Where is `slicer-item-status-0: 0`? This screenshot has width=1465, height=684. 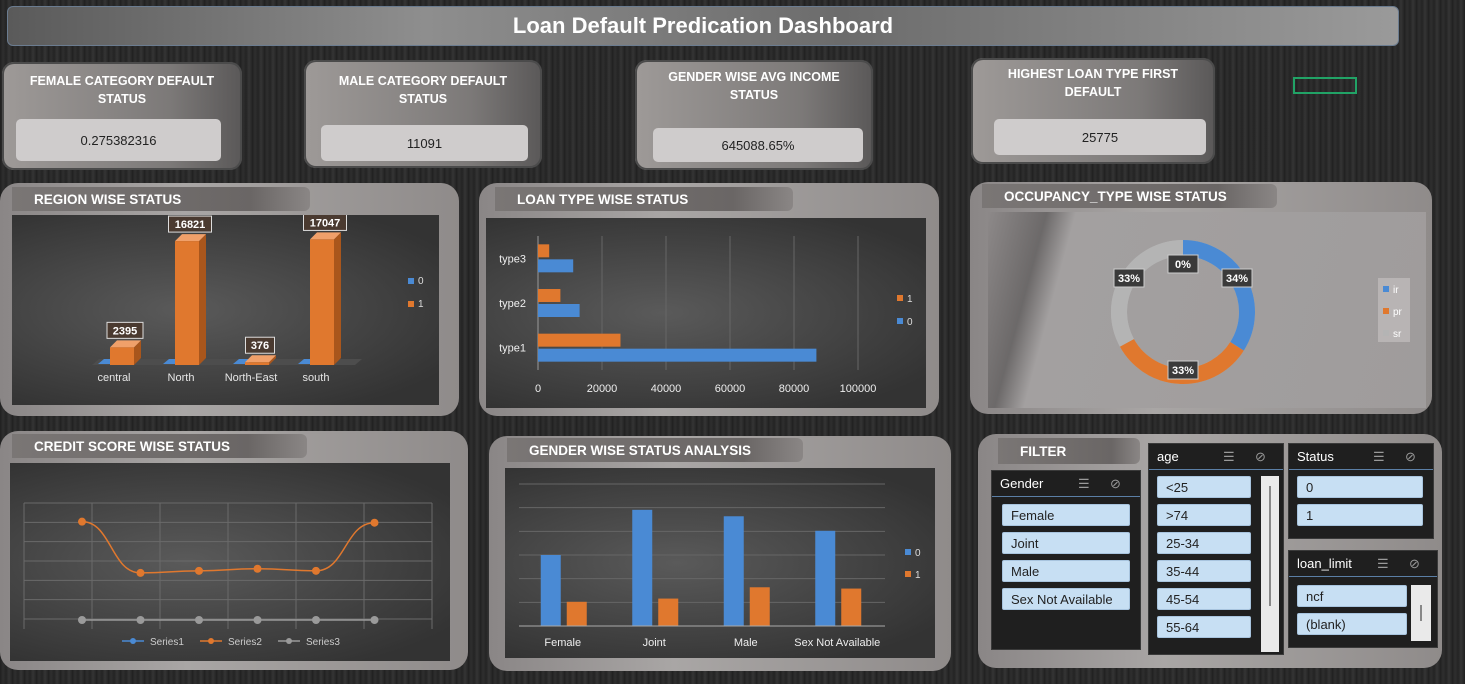 slicer-item-status-0: 0 is located at coordinates (1360, 487).